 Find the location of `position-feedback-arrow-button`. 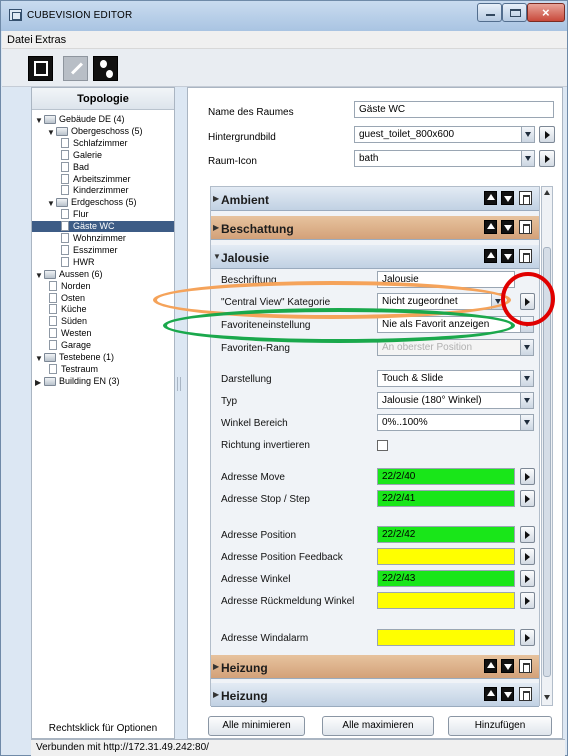

position-feedback-arrow-button is located at coordinates (527, 556).